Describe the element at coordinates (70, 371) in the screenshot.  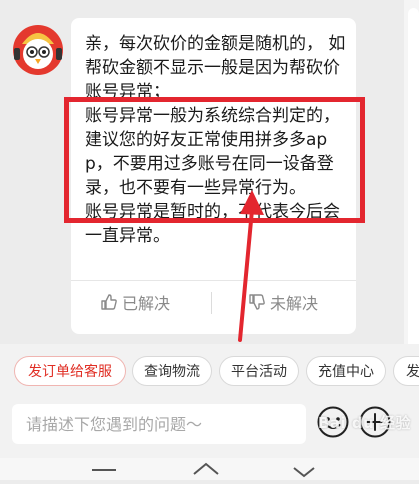
I see `chip-send-order: 发订单给客服` at that location.